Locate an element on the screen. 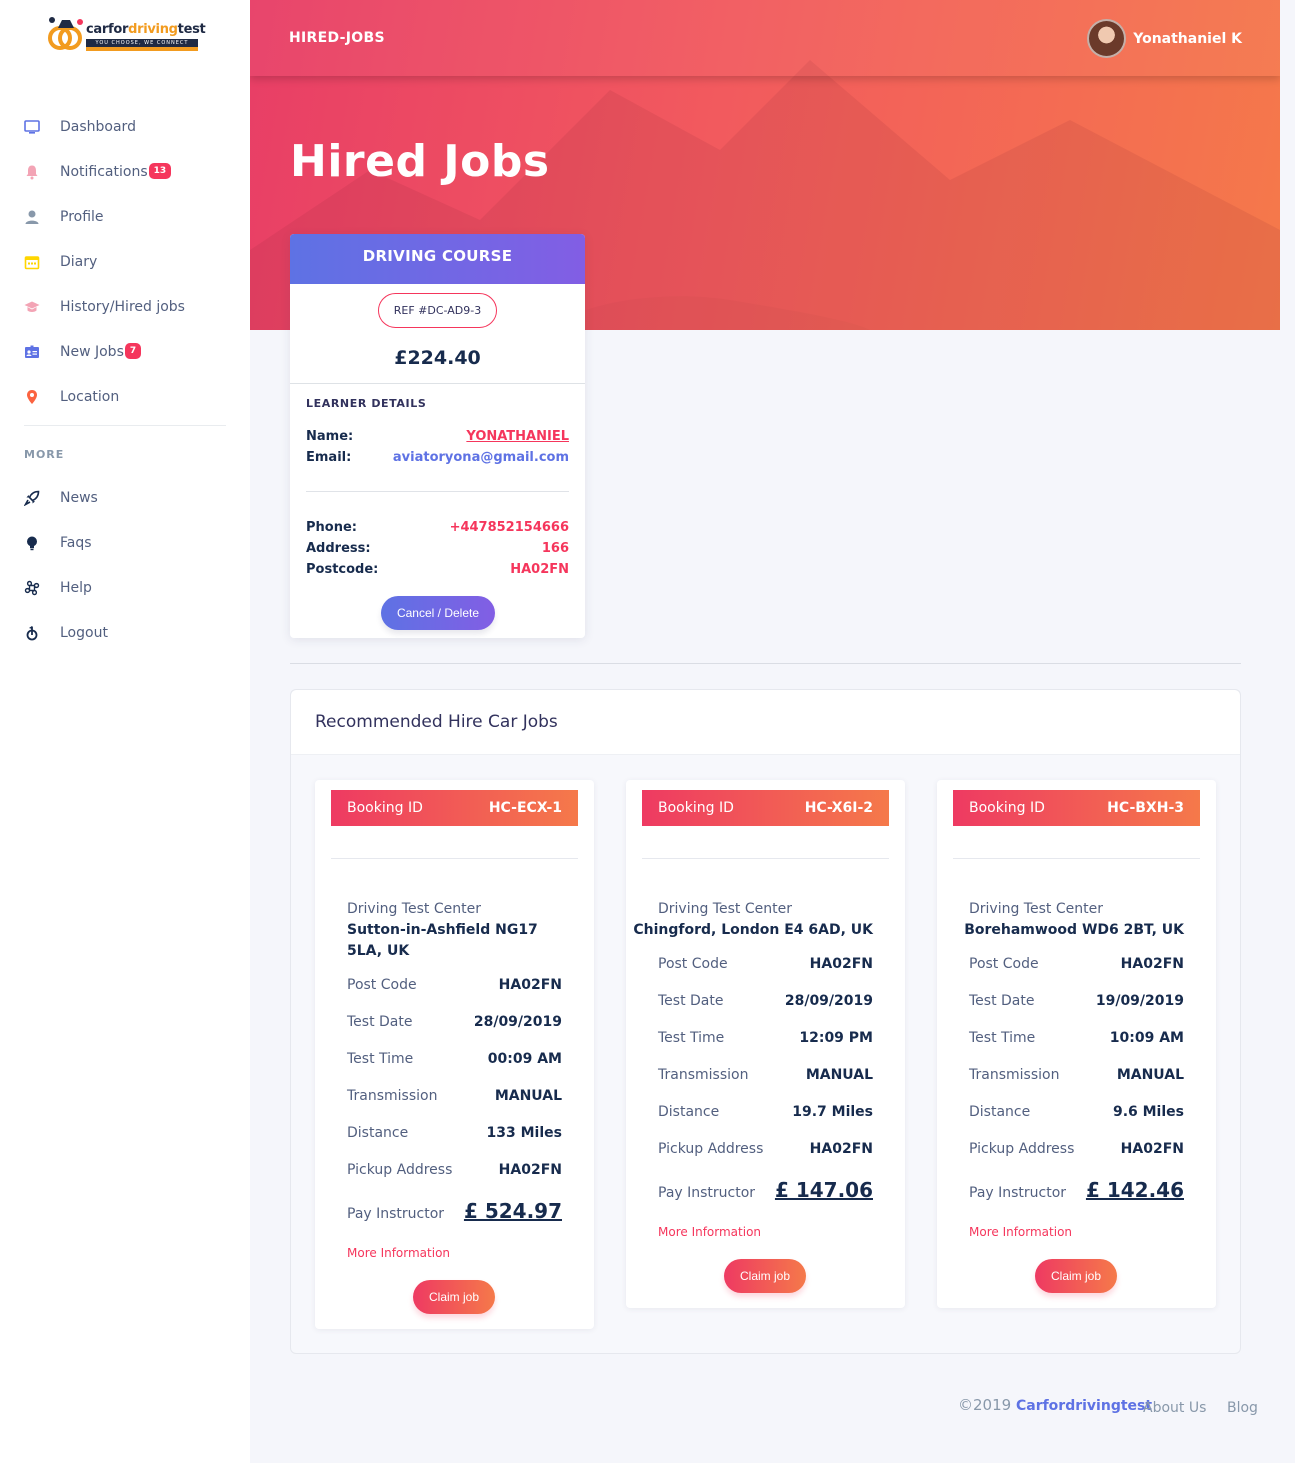 Image resolution: width=1295 pixels, height=1463 pixels. sidebar-item-diary: Diary is located at coordinates (125, 261).